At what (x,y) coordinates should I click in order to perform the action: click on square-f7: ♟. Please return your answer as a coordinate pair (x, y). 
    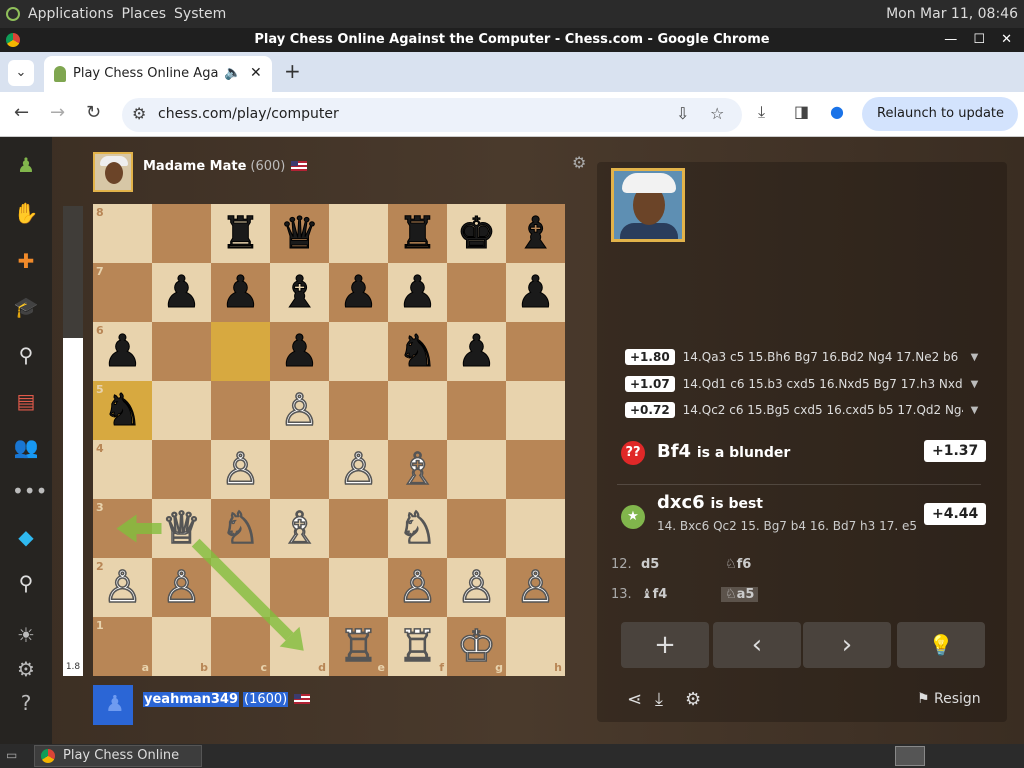
    Looking at the image, I should click on (417, 292).